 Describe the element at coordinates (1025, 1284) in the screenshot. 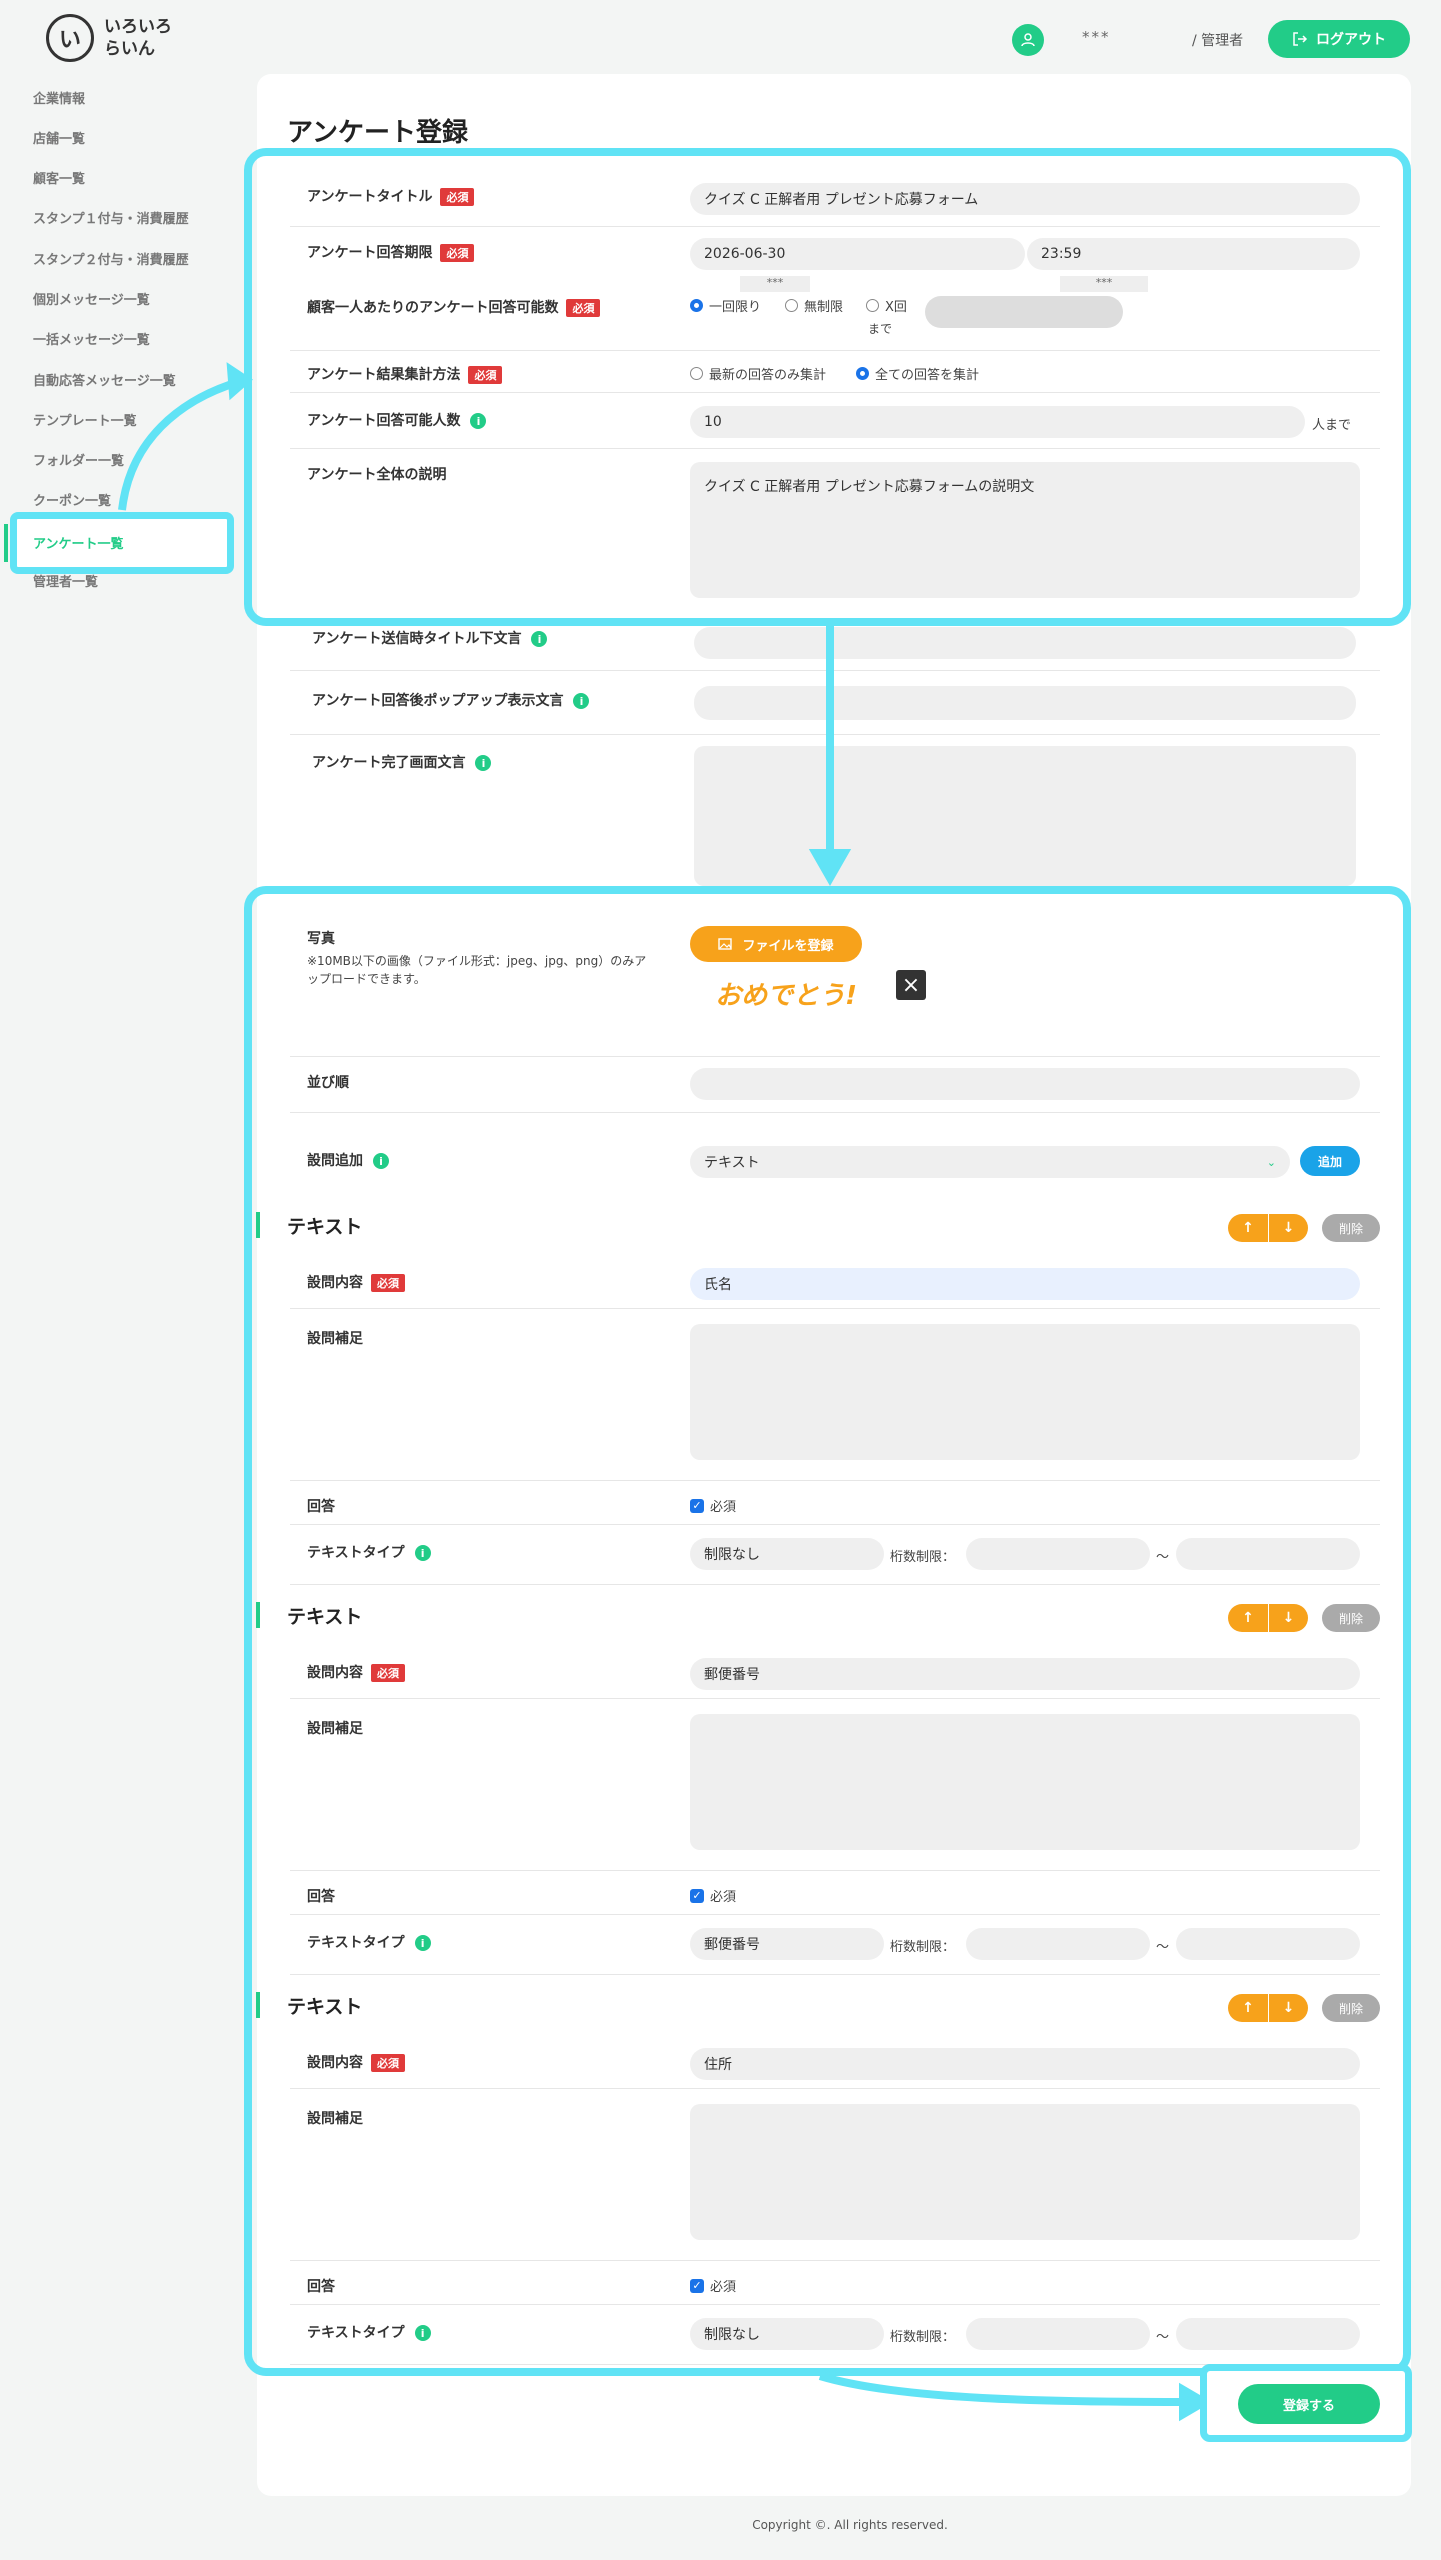

I see `question-content-input: 氏名` at that location.